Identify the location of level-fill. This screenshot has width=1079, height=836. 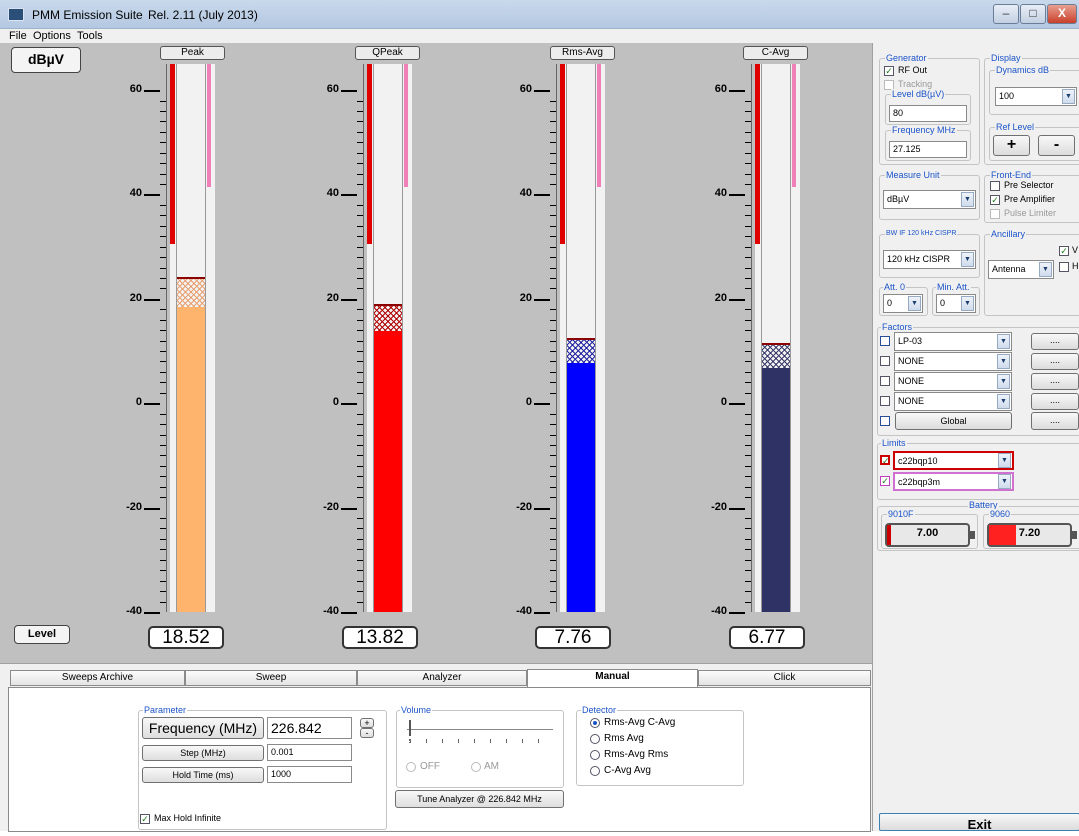
(776, 489).